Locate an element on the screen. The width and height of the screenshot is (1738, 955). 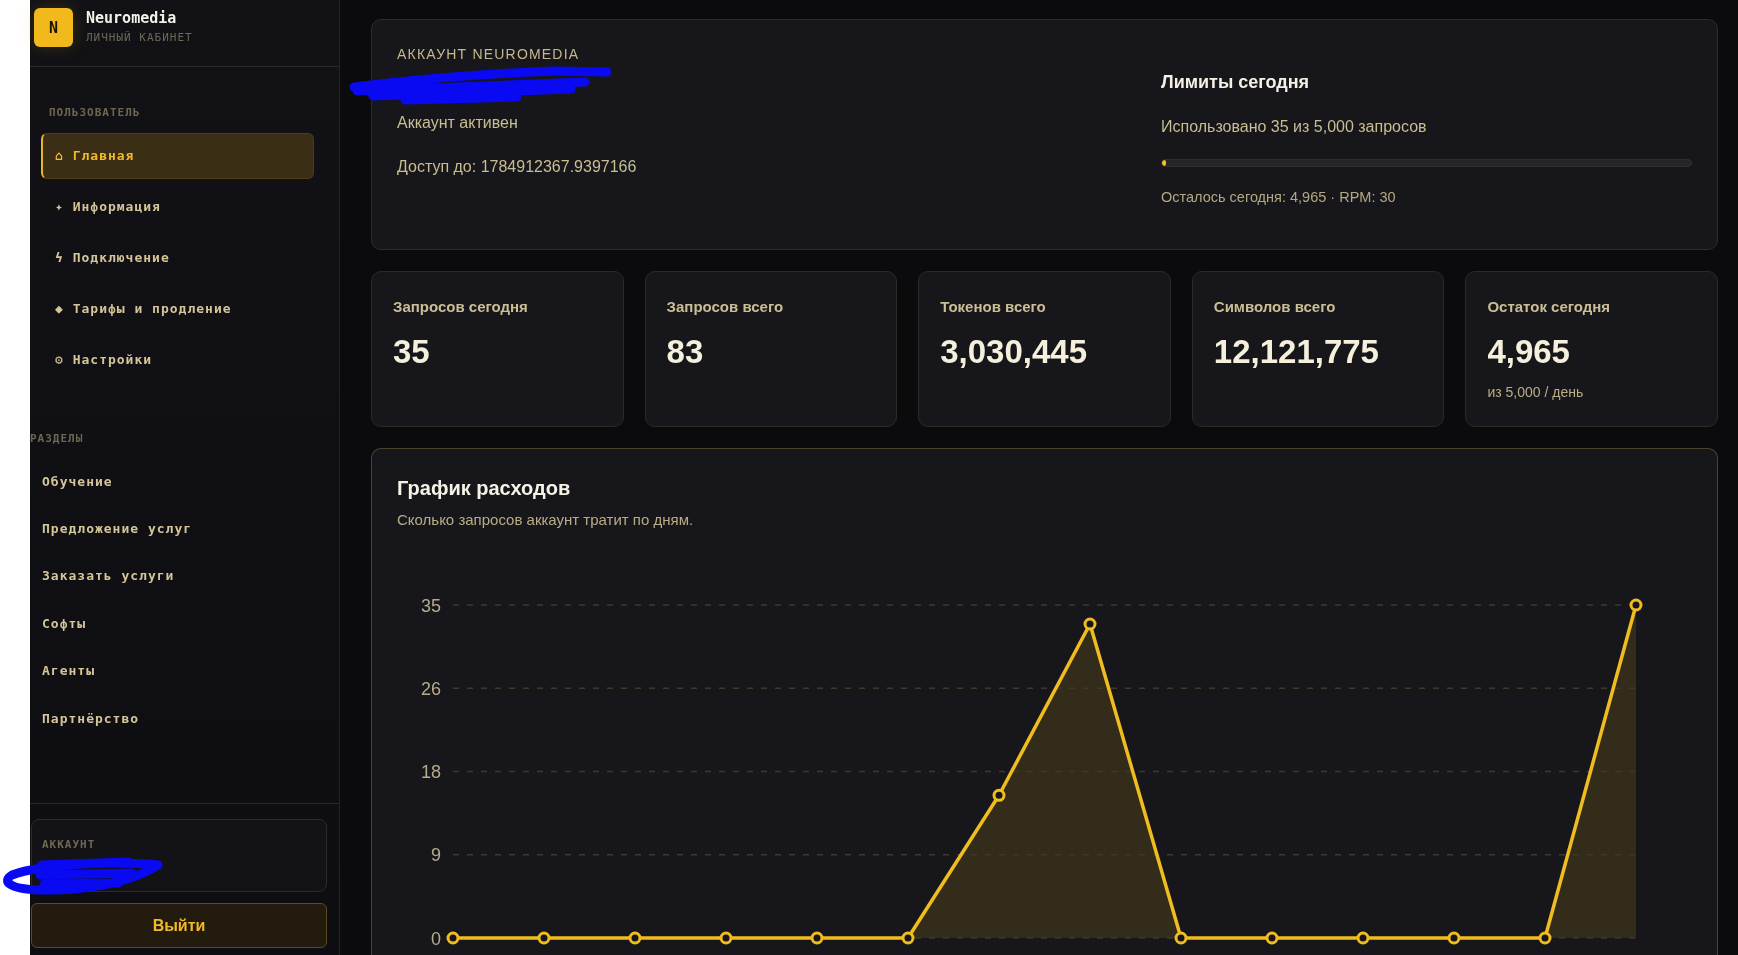
nav-item: Партнёрство is located at coordinates (172, 718).